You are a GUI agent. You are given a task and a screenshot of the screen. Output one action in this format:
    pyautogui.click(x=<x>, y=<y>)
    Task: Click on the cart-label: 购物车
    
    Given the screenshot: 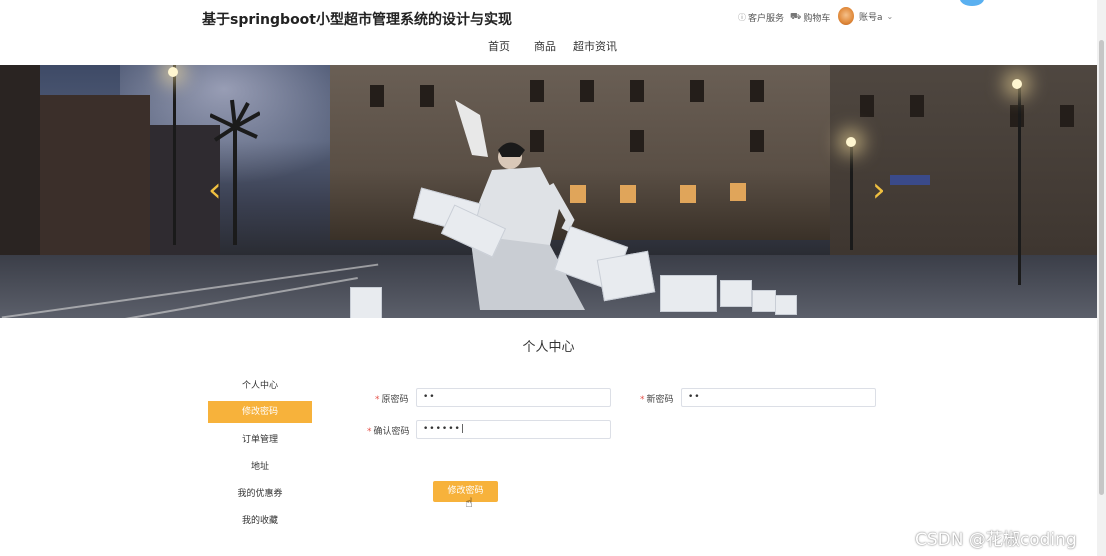 What is the action you would take?
    pyautogui.click(x=817, y=19)
    